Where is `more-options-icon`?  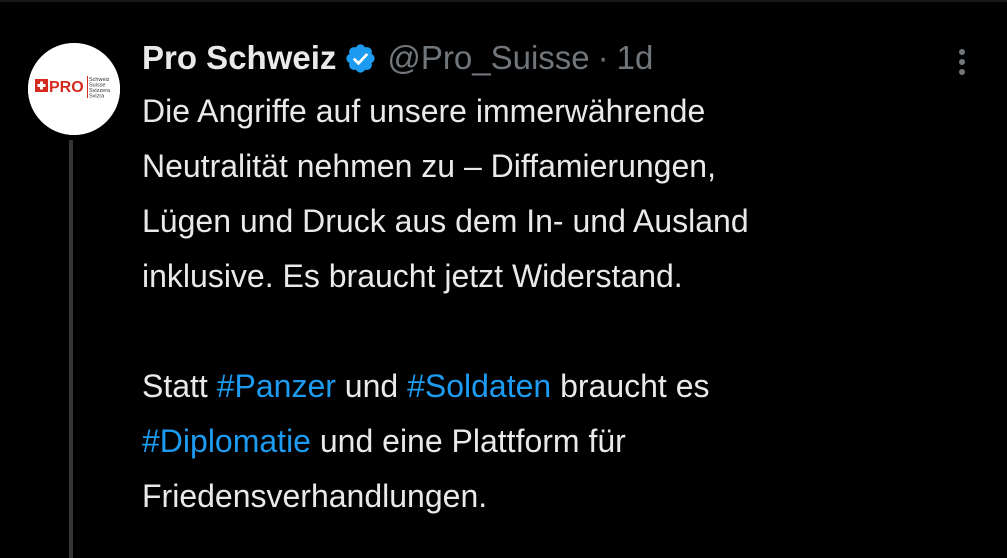 more-options-icon is located at coordinates (962, 62).